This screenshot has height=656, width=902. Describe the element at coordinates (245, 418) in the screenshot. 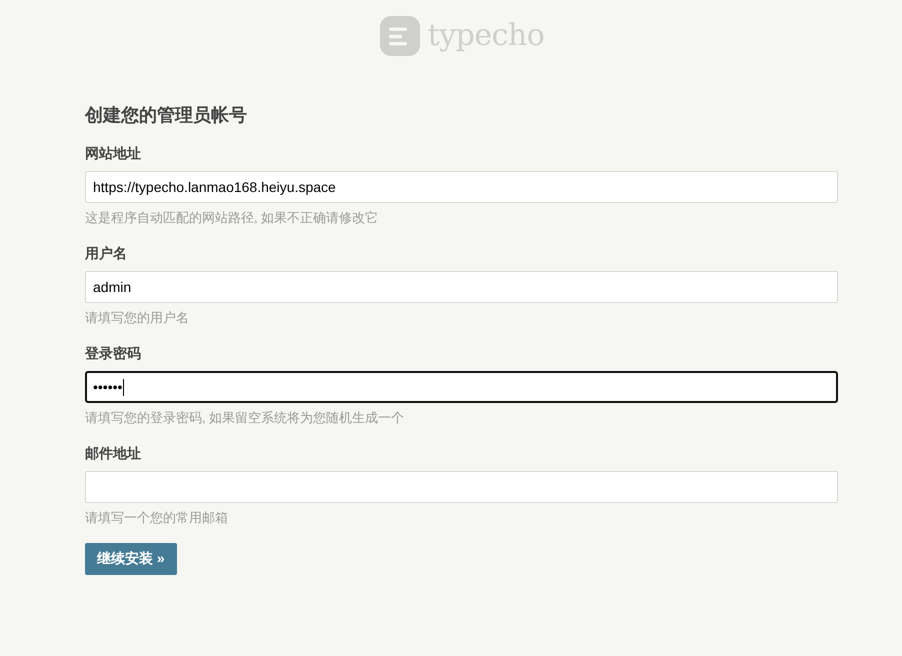

I see `field-hint: 请填写您的登录密码, 如果留空系统将为您随机生成一个` at that location.